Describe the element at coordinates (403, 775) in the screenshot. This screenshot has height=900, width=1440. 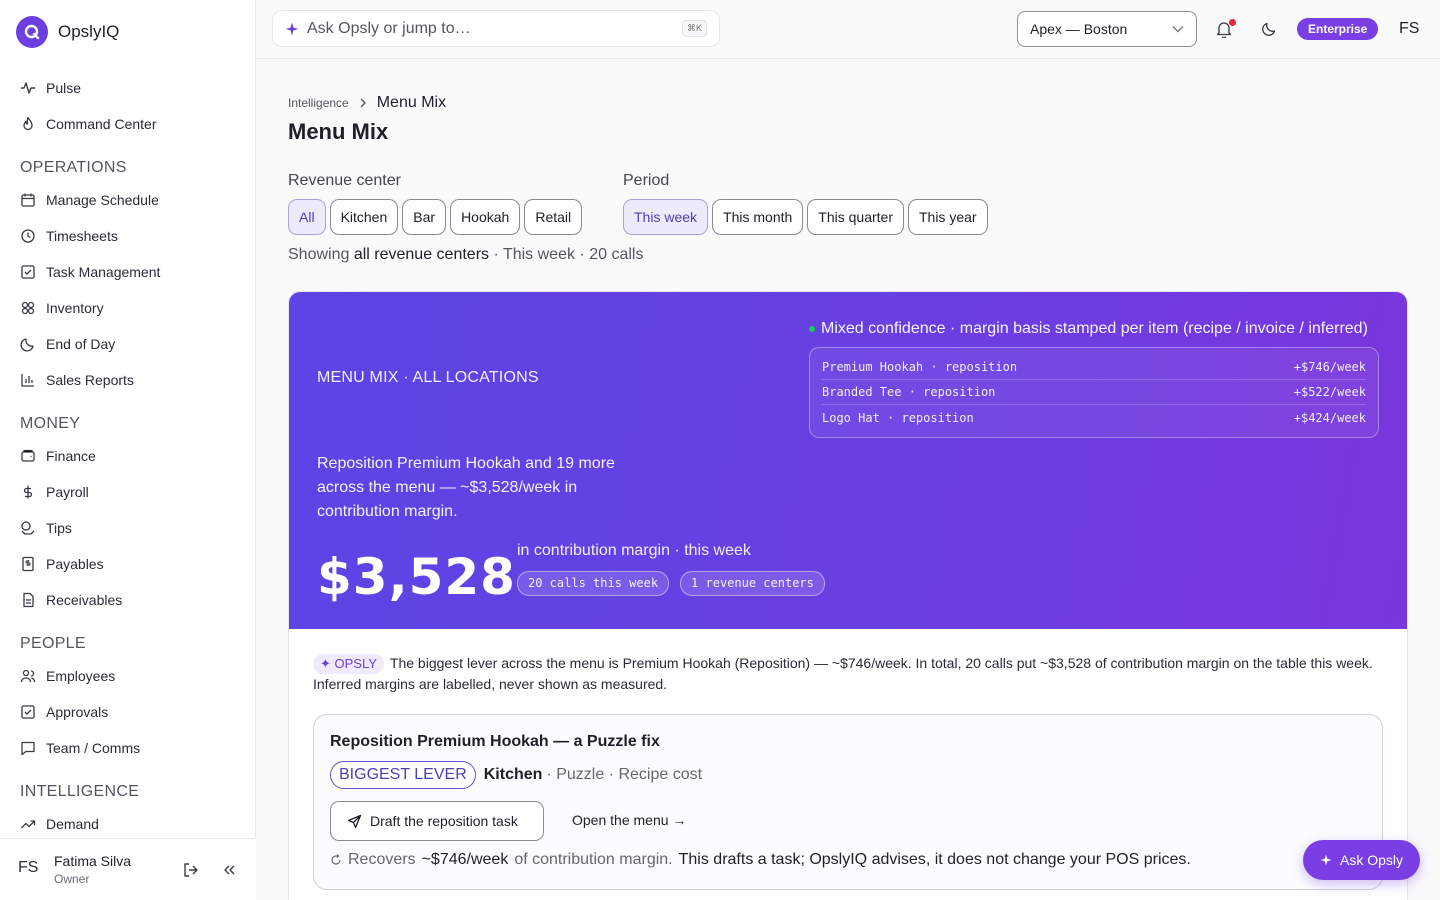
I see `biggest-lever-badge: BIGGEST LEVER` at that location.